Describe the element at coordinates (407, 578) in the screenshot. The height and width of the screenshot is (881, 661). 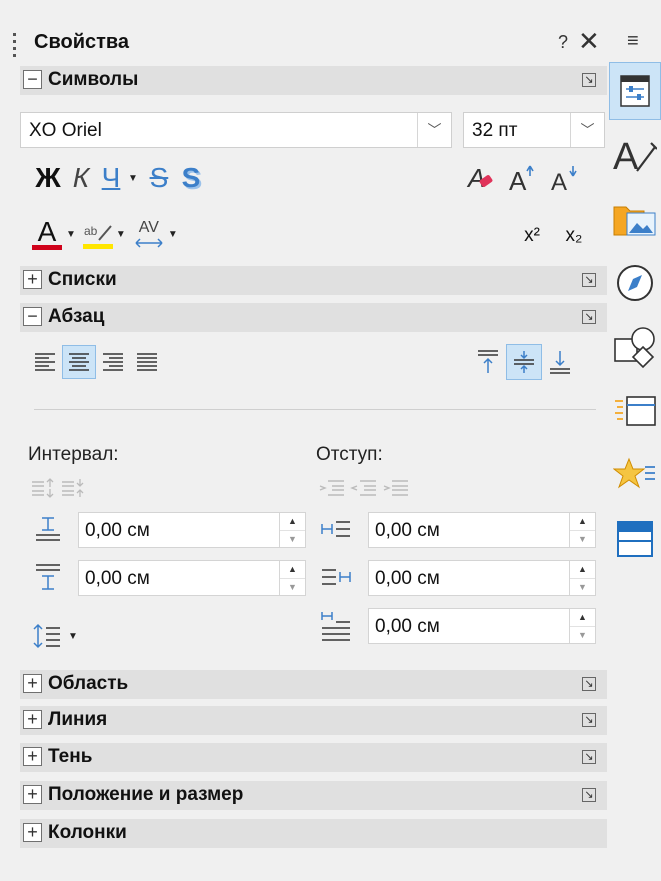
I see `indent-after-value: 0,00 см` at that location.